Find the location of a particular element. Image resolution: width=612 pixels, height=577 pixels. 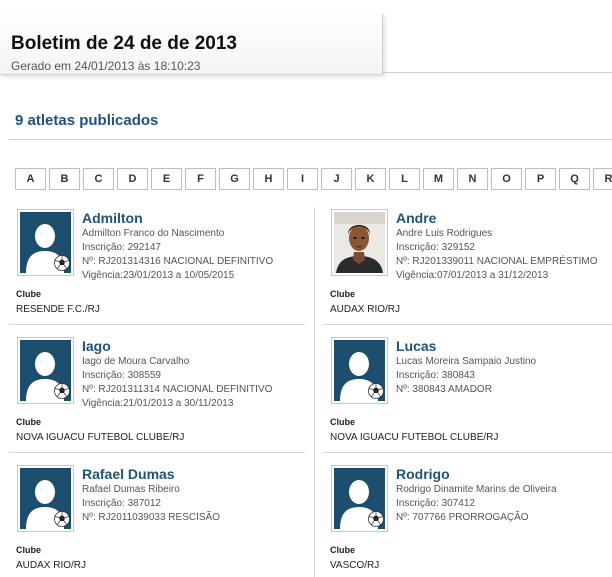

athlete-registration: Inscrição: 292147 is located at coordinates (121, 247).